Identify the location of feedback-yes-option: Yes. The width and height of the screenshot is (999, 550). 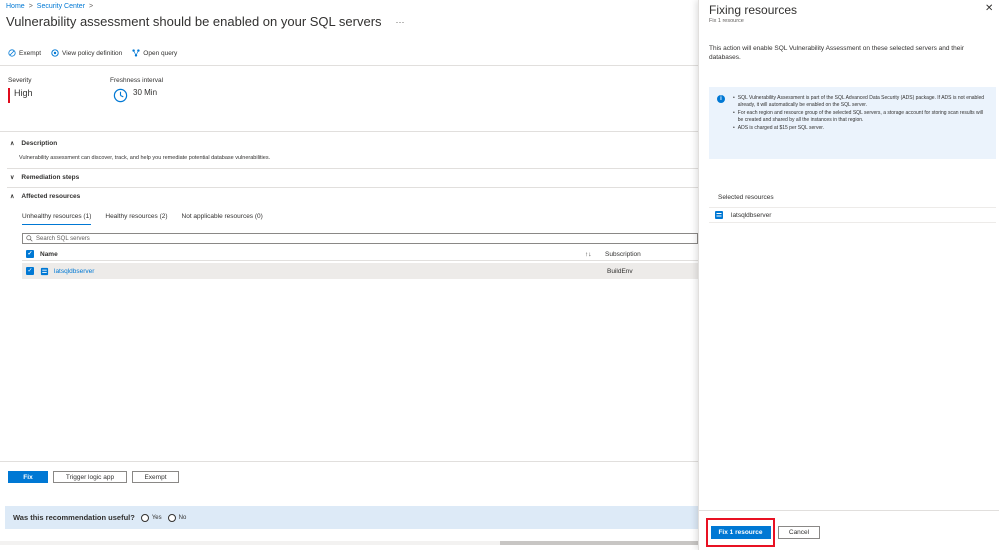
(151, 517).